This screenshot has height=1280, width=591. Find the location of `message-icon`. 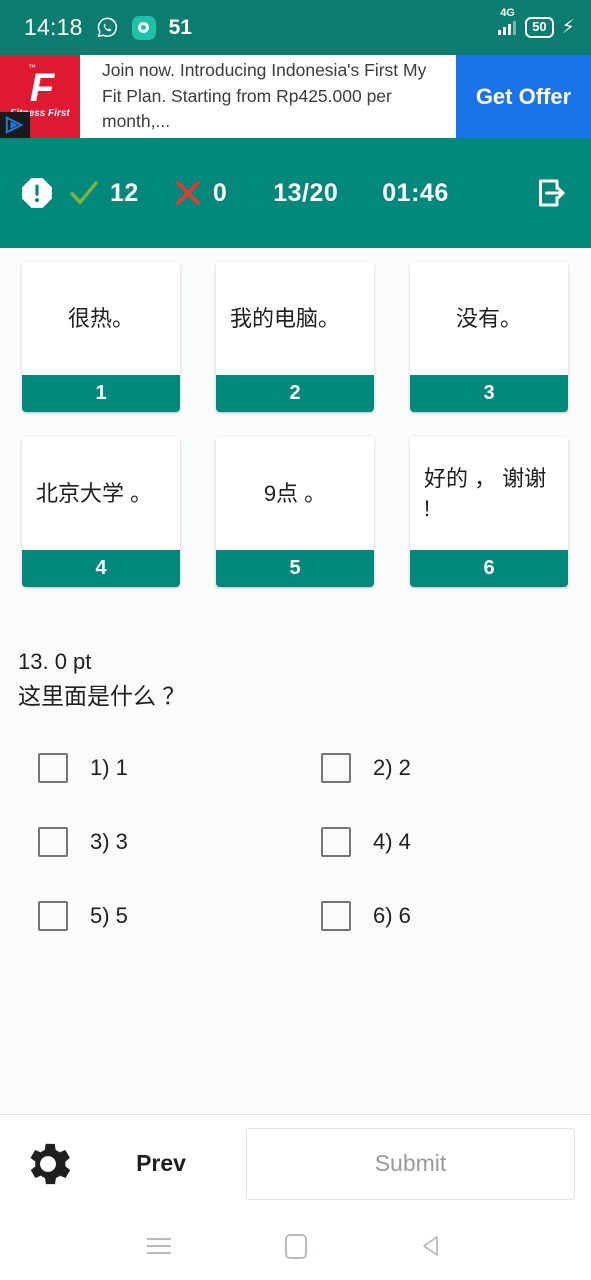

message-icon is located at coordinates (143, 27).